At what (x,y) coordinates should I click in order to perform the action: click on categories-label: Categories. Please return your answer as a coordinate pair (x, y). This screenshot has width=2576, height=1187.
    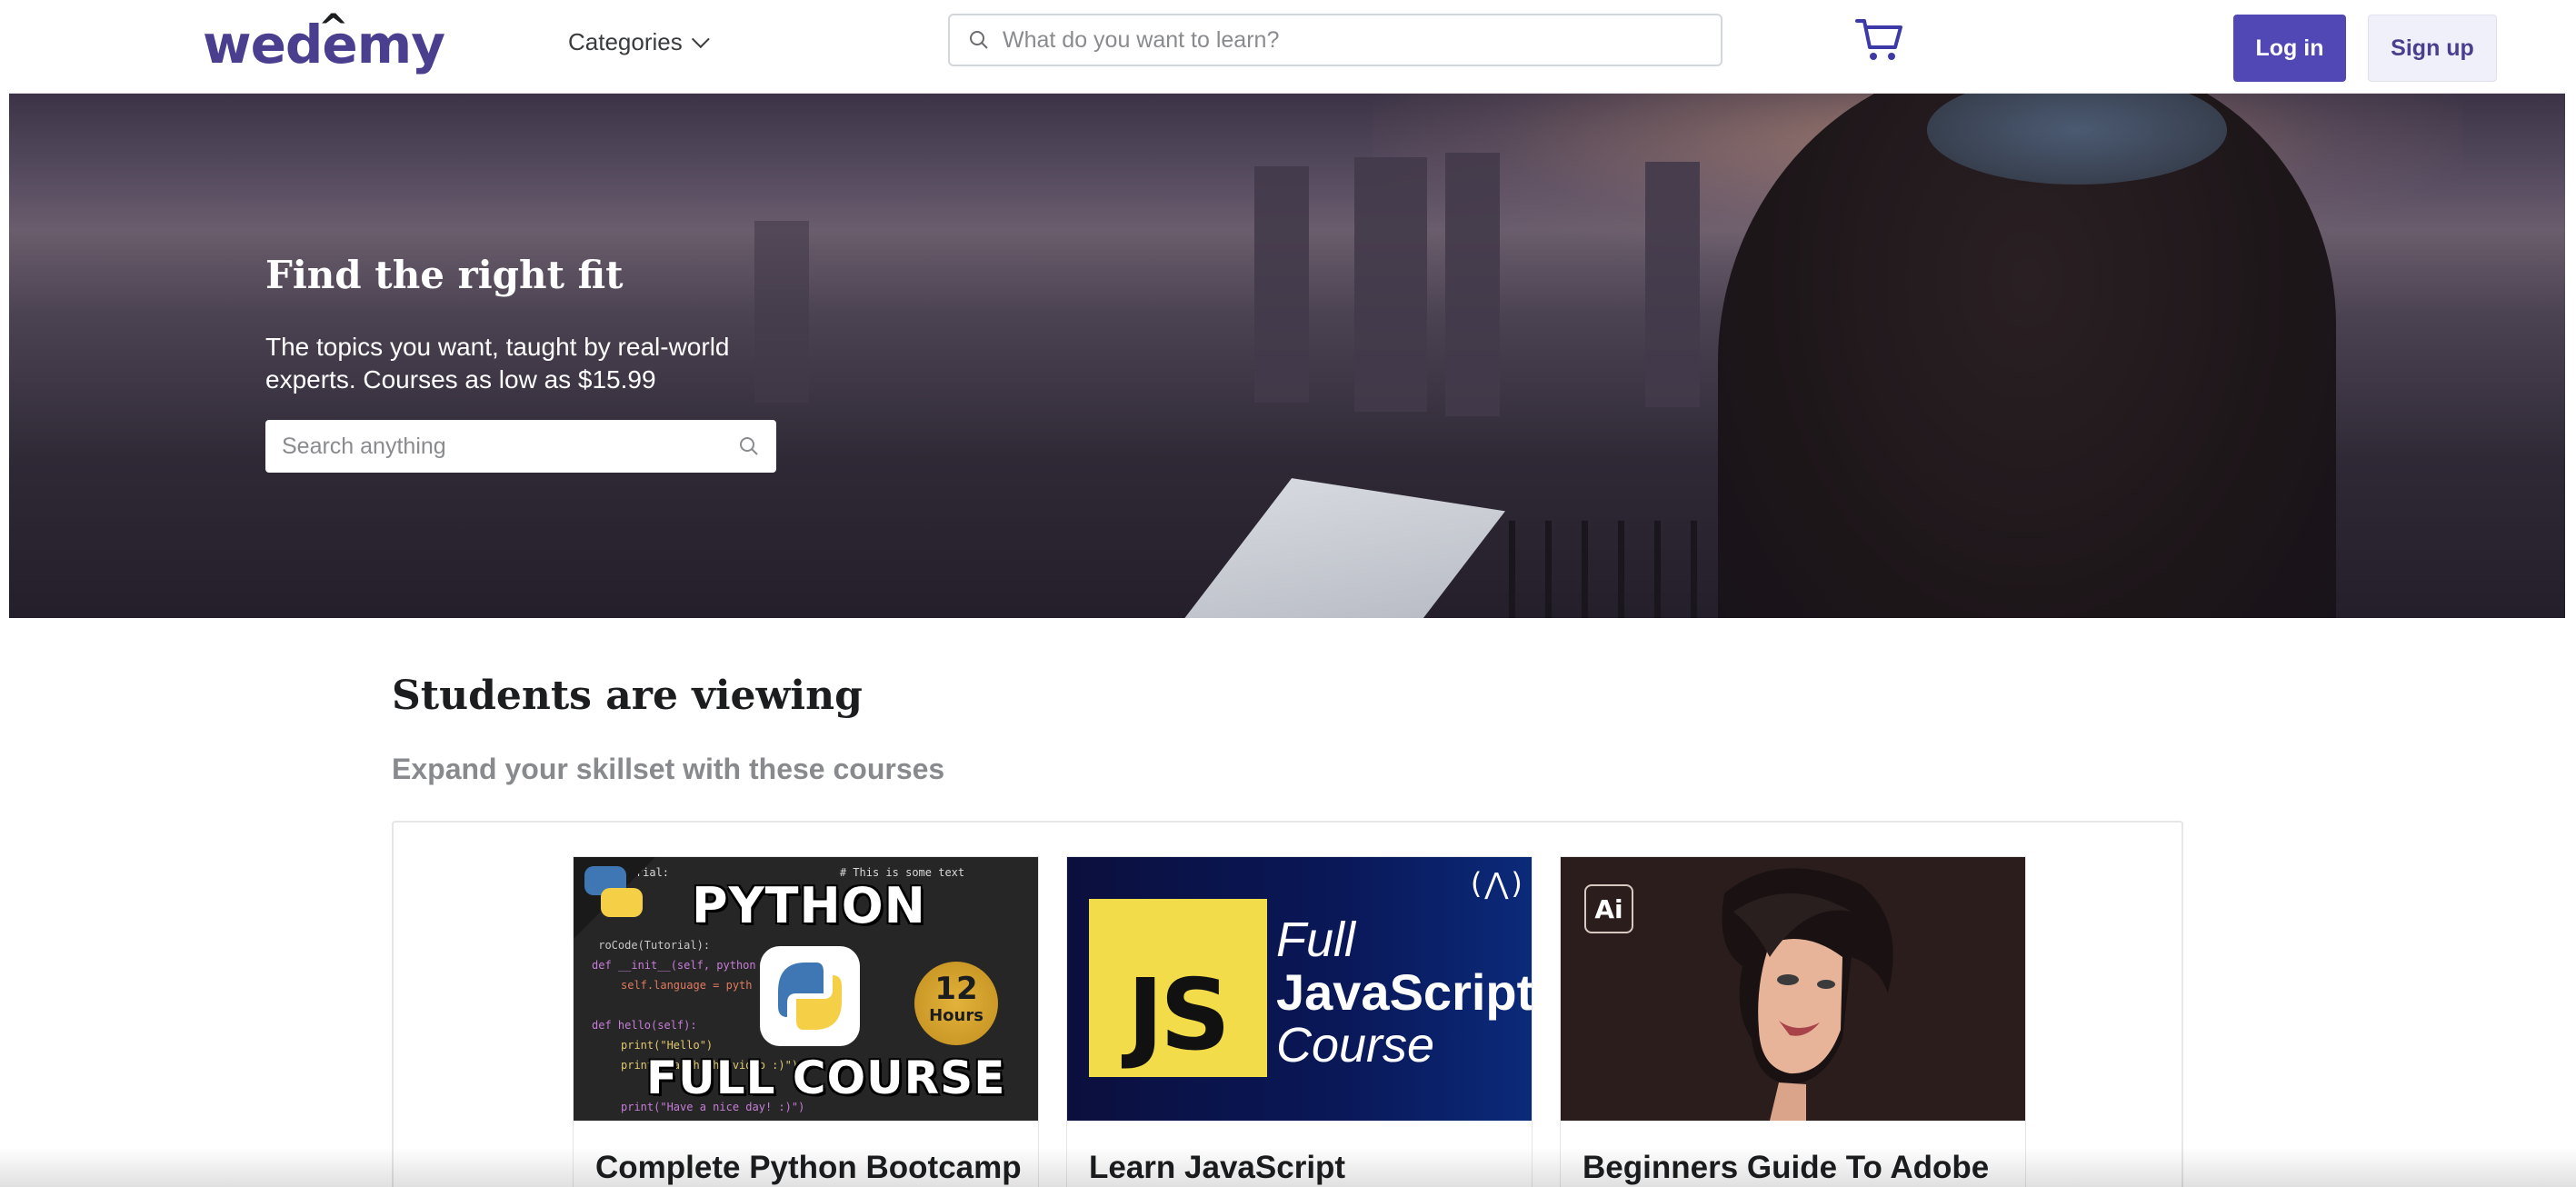
    Looking at the image, I should click on (625, 41).